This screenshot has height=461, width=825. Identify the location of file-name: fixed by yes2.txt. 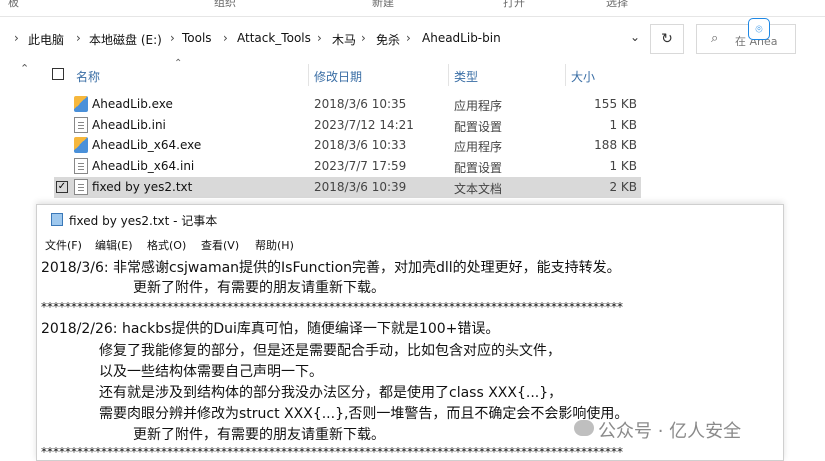
(142, 187).